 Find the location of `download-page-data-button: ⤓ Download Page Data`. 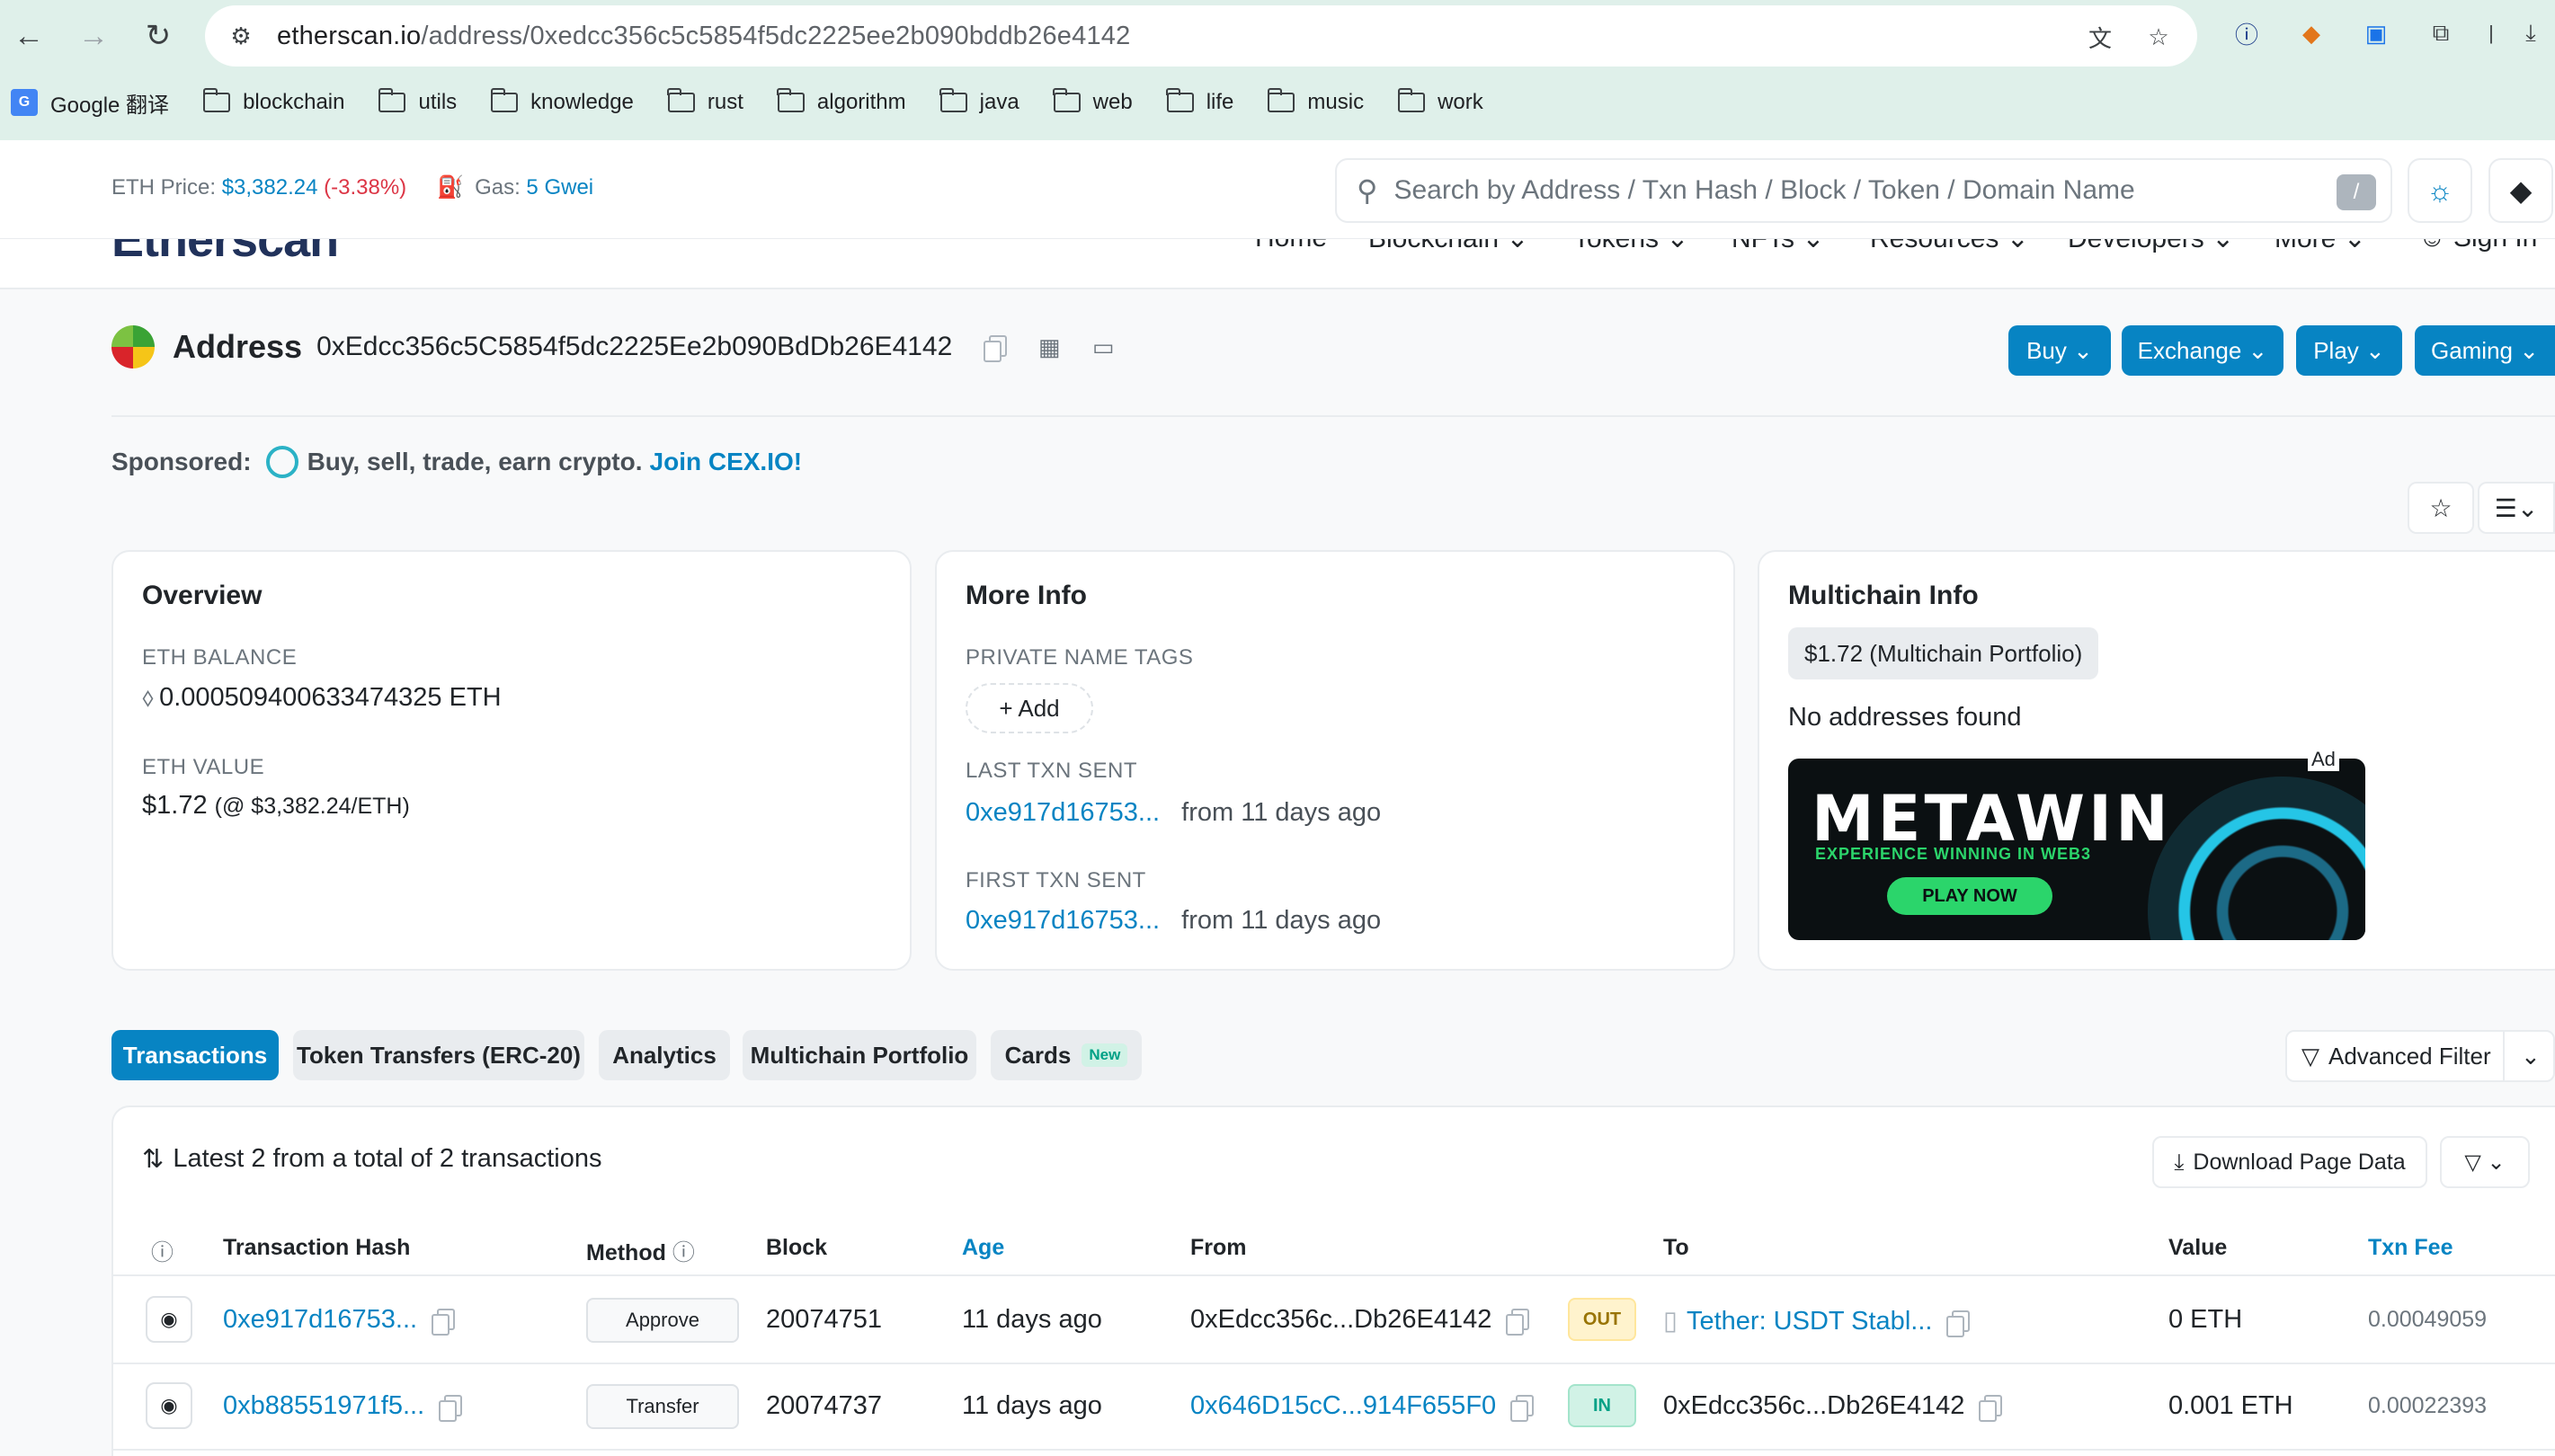

download-page-data-button: ⤓ Download Page Data is located at coordinates (2289, 1162).